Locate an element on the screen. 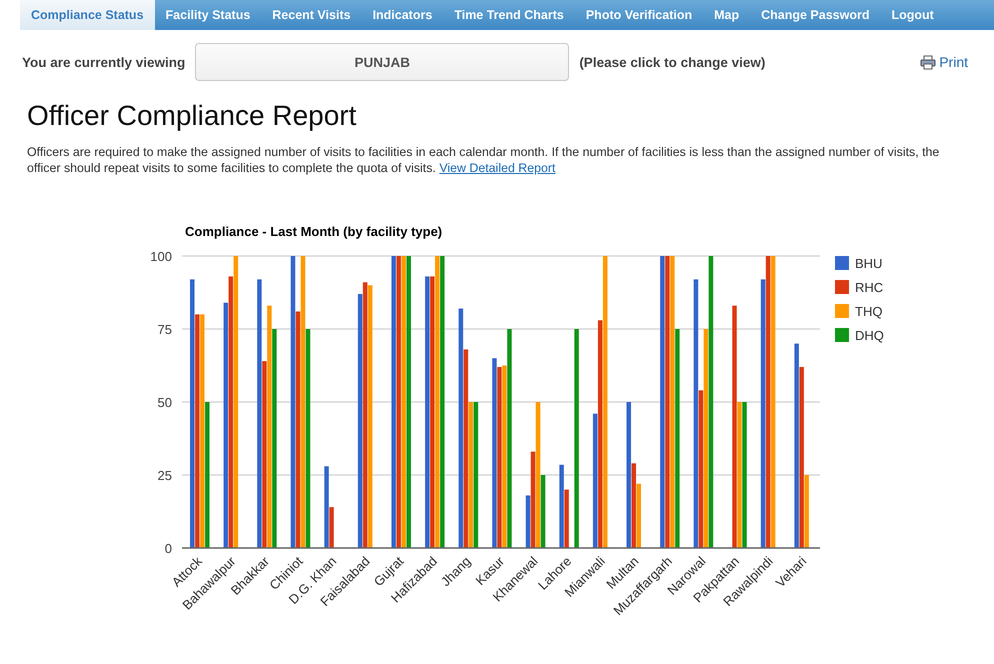 The width and height of the screenshot is (994, 664). viewing-label: You are currently viewing is located at coordinates (104, 62).